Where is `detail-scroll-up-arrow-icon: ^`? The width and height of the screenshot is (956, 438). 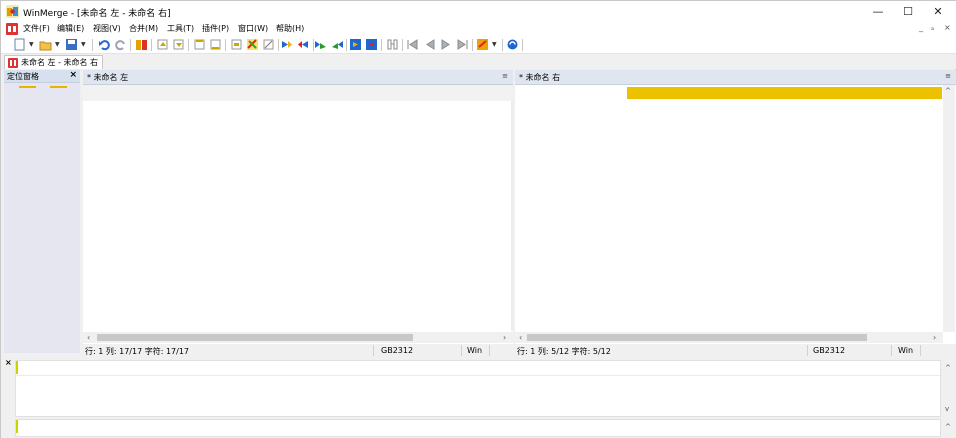 detail-scroll-up-arrow-icon: ^ is located at coordinates (948, 368).